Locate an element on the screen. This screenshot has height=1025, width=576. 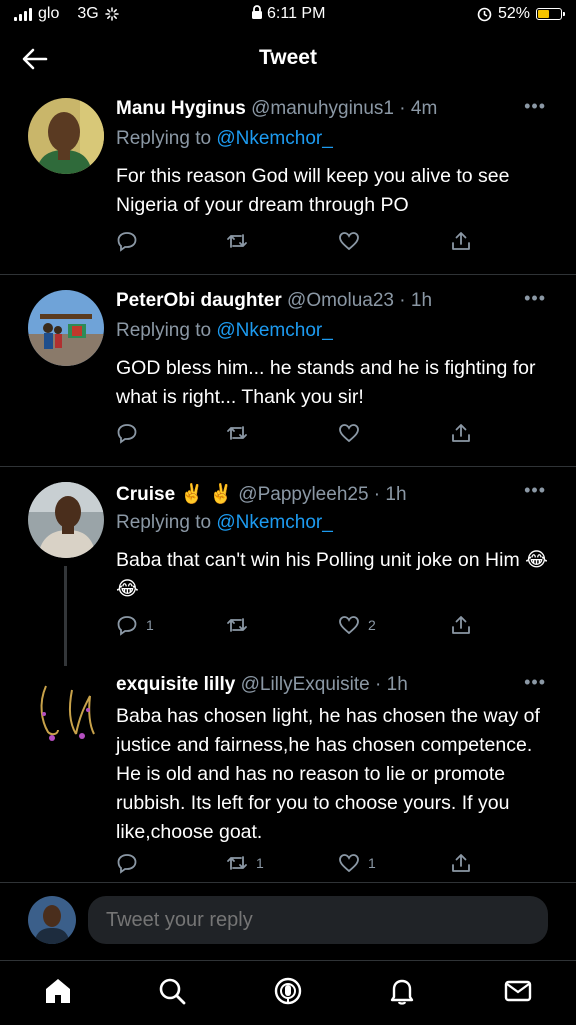
replying-to: Replying to @Nkemchor_ is located at coordinates (224, 523).